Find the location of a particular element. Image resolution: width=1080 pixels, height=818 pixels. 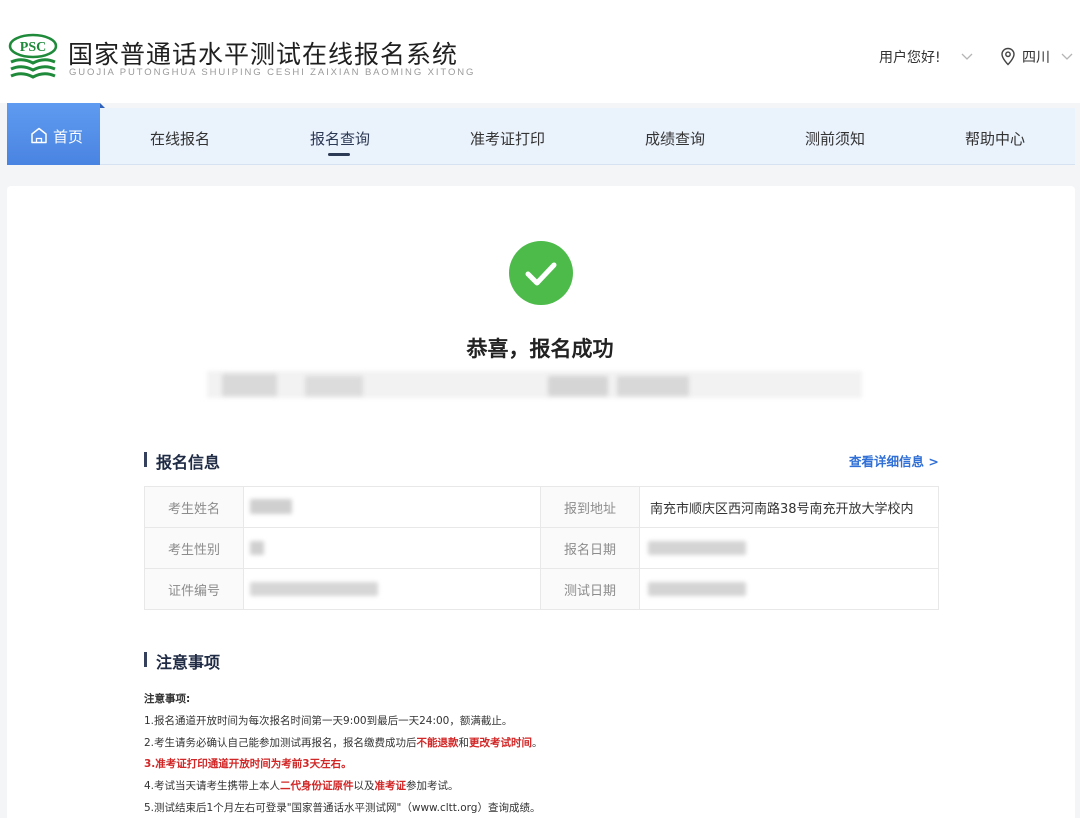

main-nav: 首页 在线报名 报名查询 准考证打印 成绩查询 测前须知 帮助中心 is located at coordinates (541, 134).